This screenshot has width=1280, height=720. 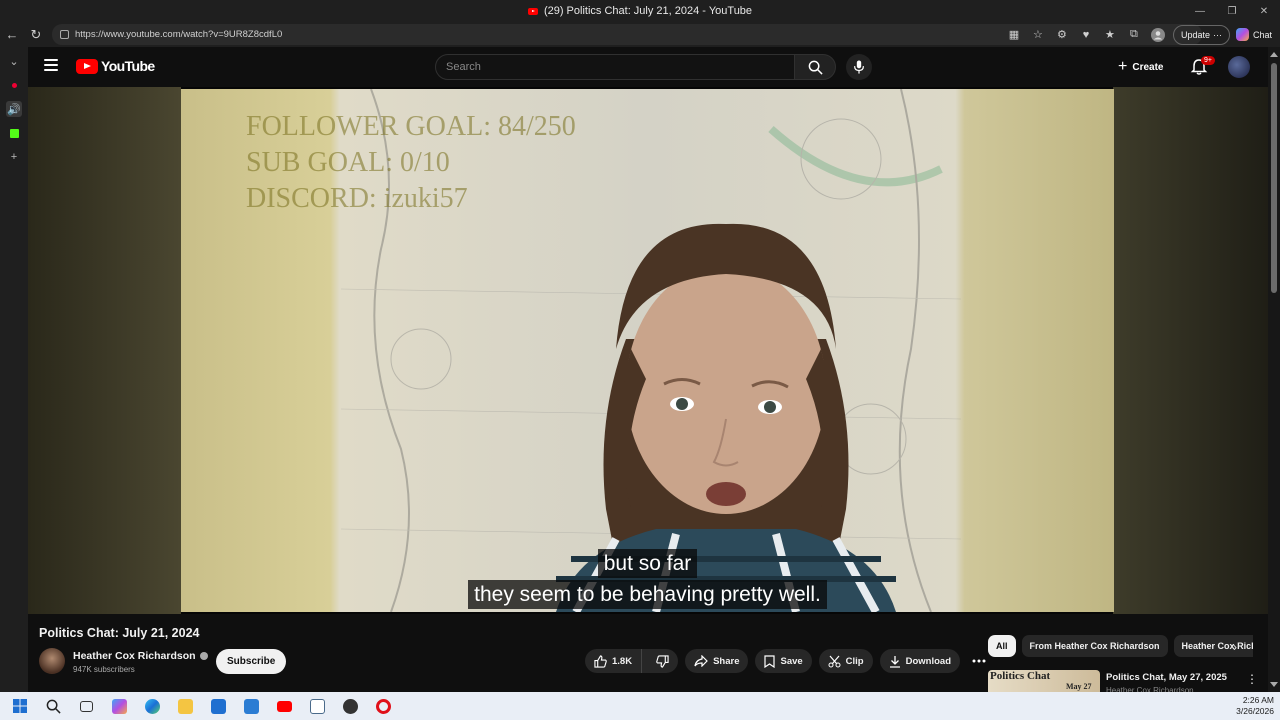 What do you see at coordinates (128, 66) in the screenshot?
I see `youtube-logo-text: YouTube` at bounding box center [128, 66].